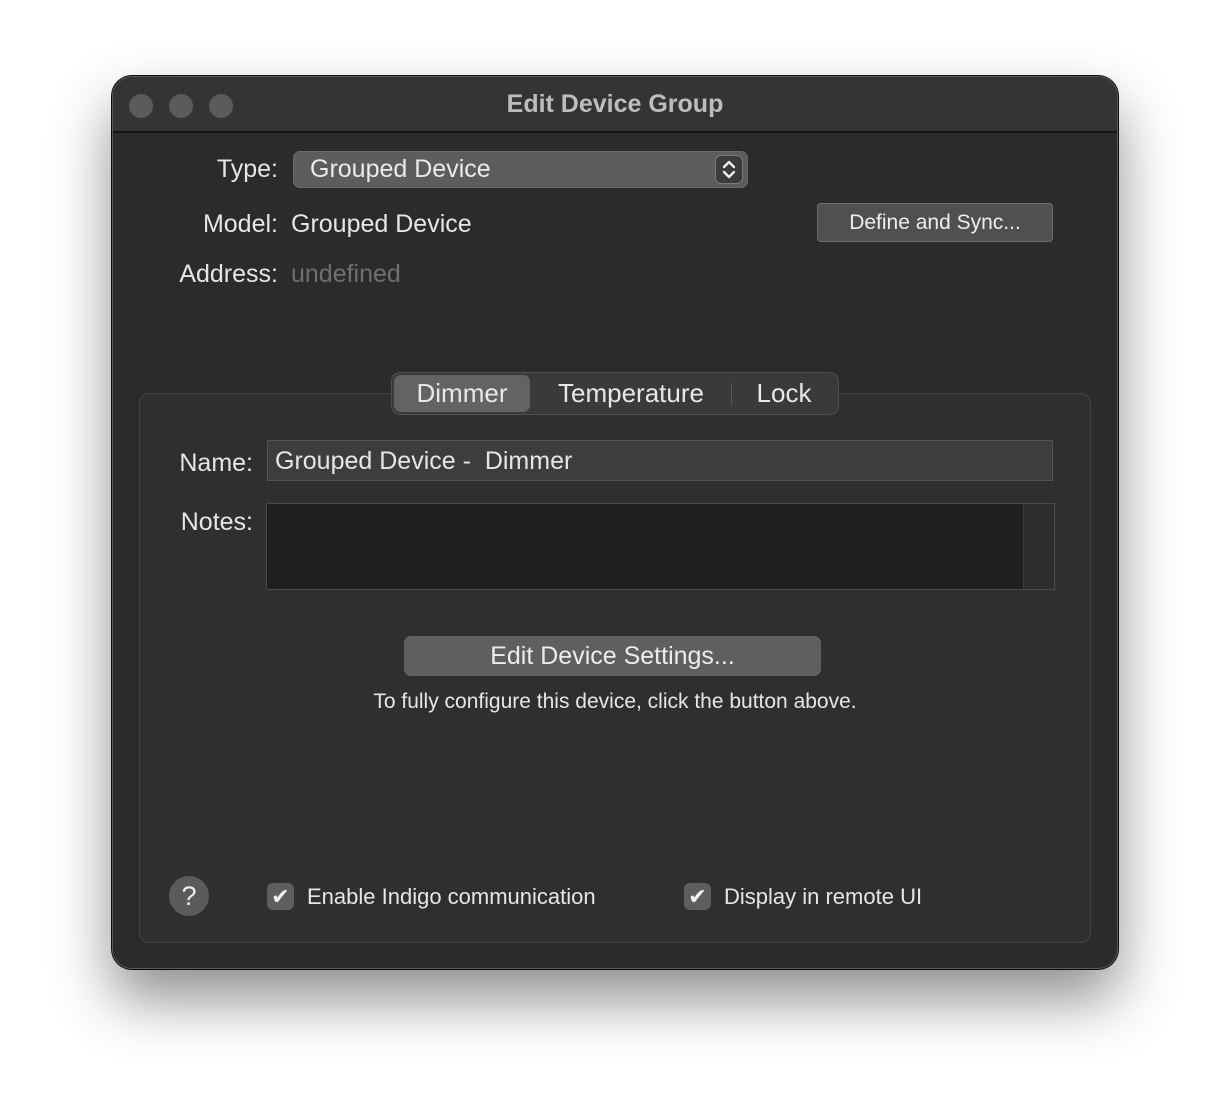 This screenshot has width=1230, height=1118. Describe the element at coordinates (660, 546) in the screenshot. I see `notes-textarea` at that location.